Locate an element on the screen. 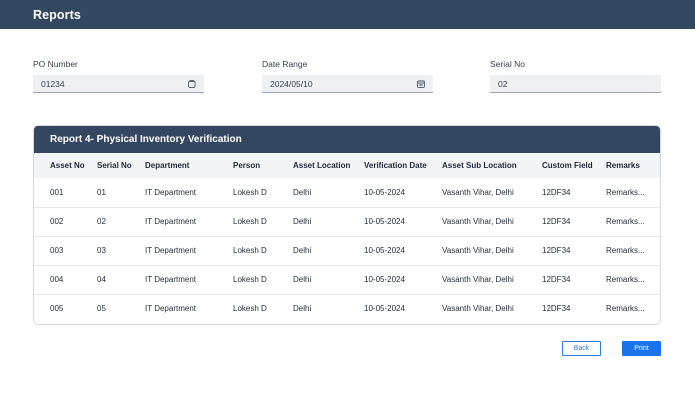  table-cell: 002 is located at coordinates (57, 221).